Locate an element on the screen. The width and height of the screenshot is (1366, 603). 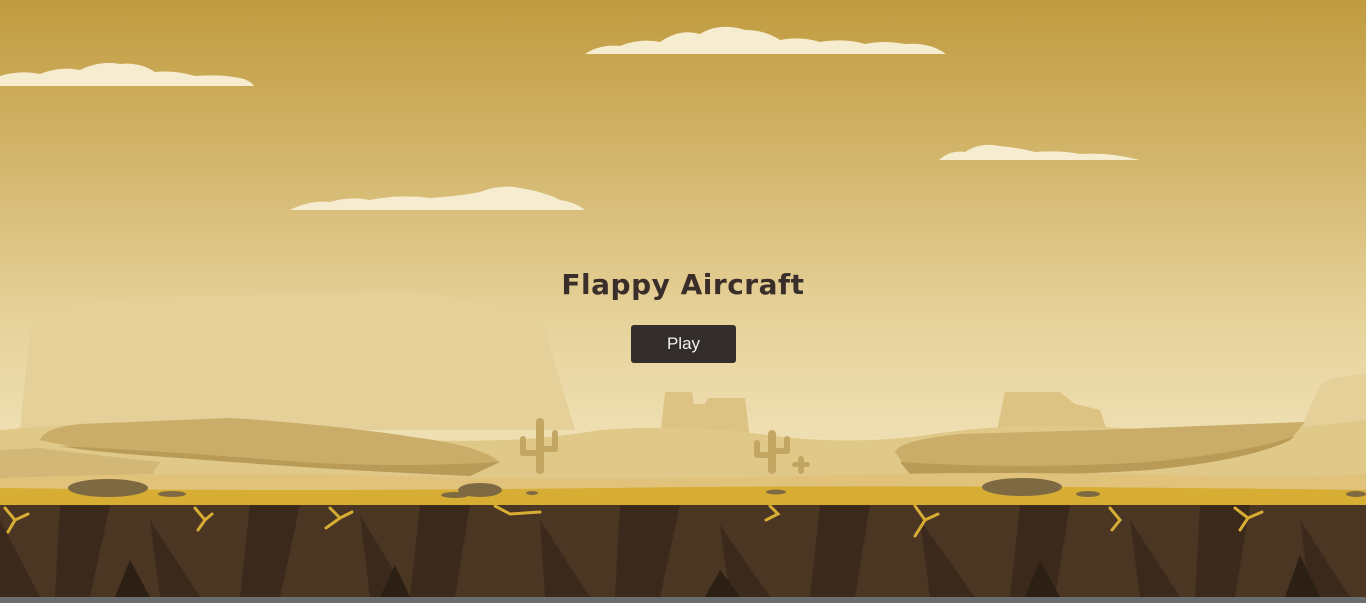
mesa is located at coordinates (297, 361).